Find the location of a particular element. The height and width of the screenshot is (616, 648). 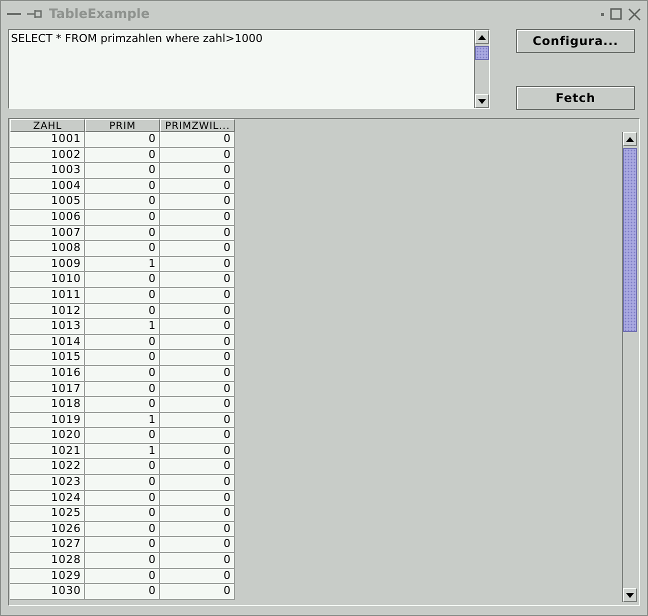

table-cell: 1013 is located at coordinates (47, 327).